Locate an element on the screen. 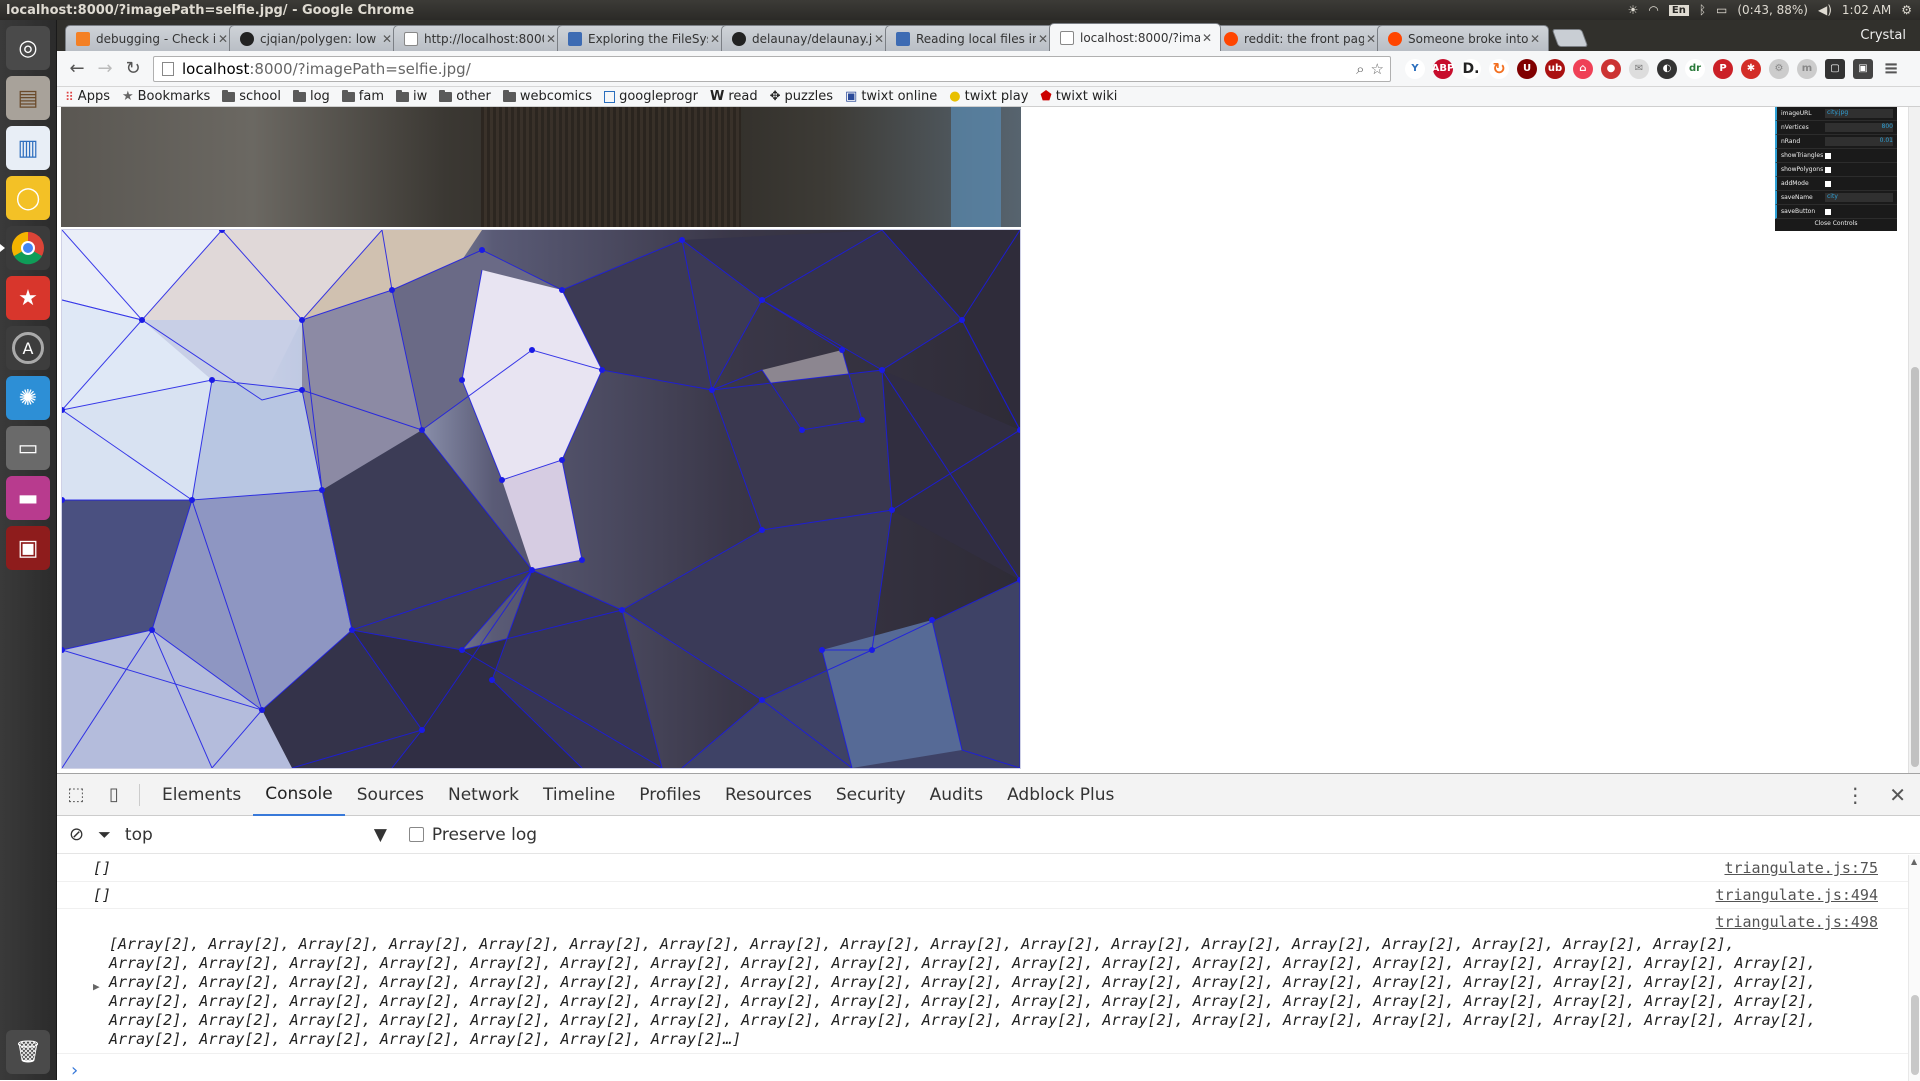 The height and width of the screenshot is (1081, 1920). bookmark-twixt-play: ● twixt play is located at coordinates (988, 96).